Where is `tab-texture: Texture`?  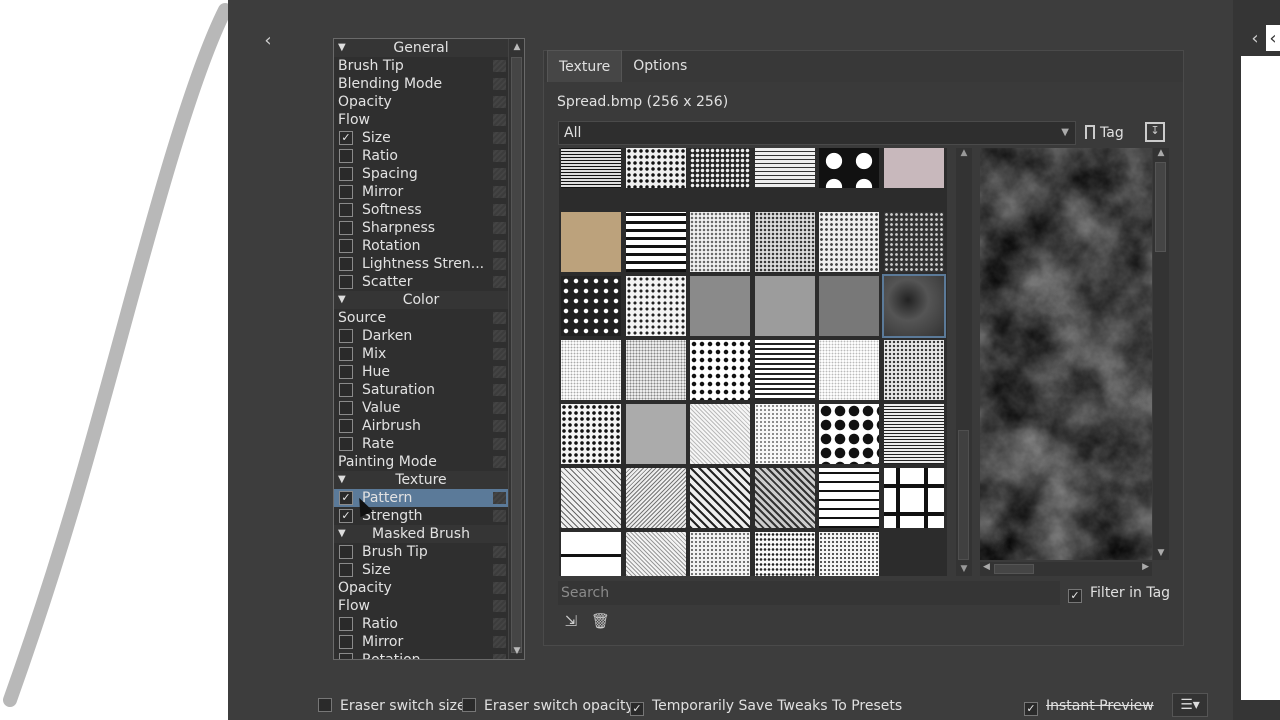 tab-texture: Texture is located at coordinates (585, 66).